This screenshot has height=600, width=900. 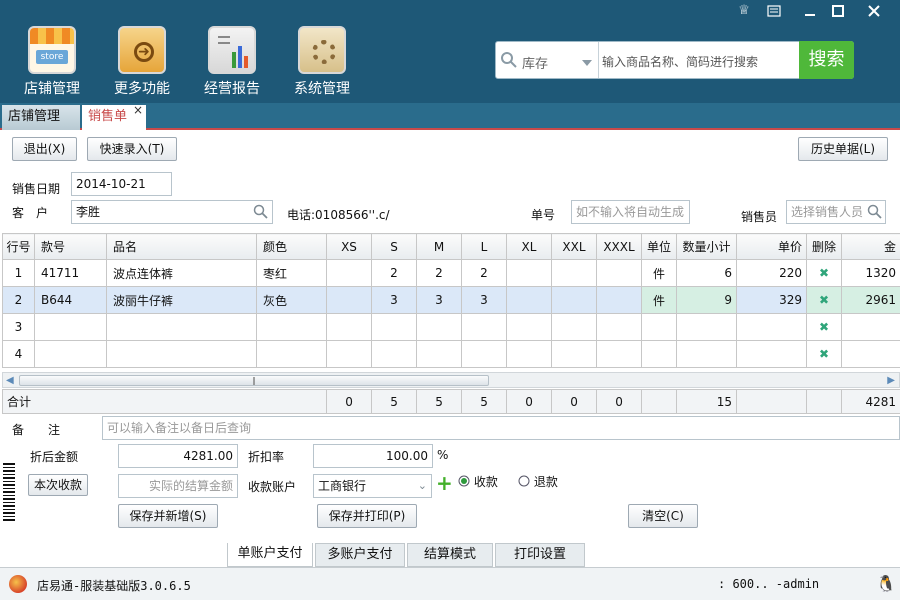 I want to click on item-color, so click(x=291, y=327).